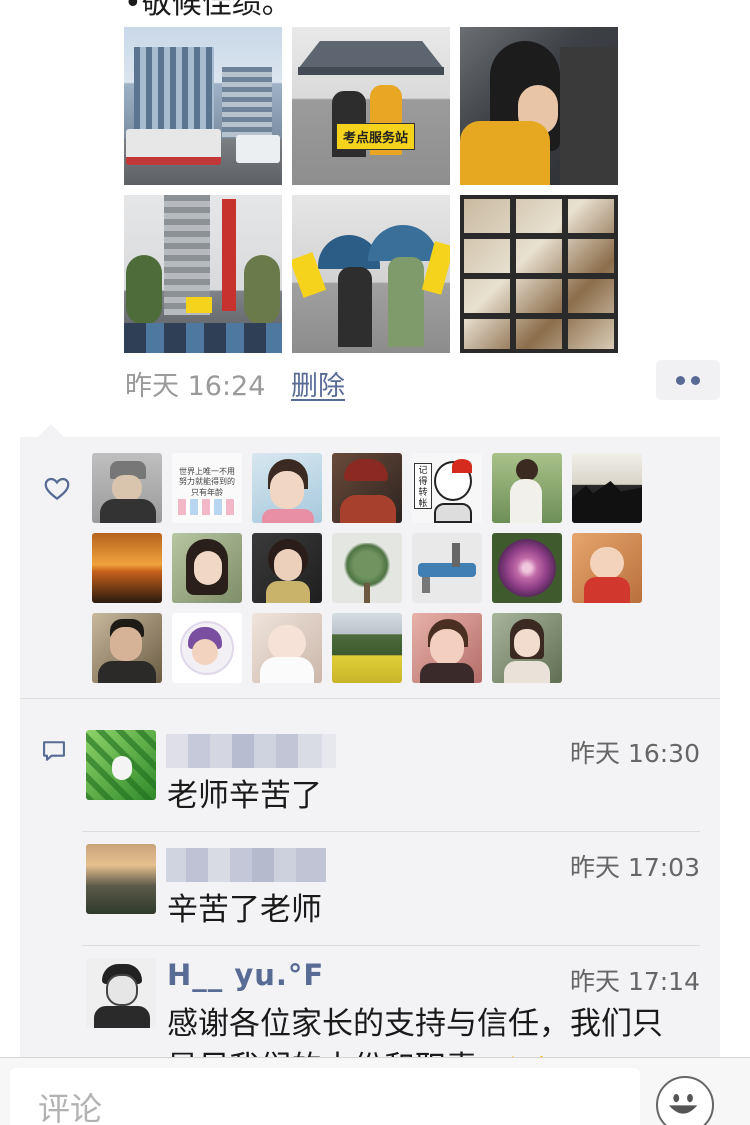 This screenshot has height=1125, width=750. I want to click on comment-input-bar: 评论, so click(375, 1091).